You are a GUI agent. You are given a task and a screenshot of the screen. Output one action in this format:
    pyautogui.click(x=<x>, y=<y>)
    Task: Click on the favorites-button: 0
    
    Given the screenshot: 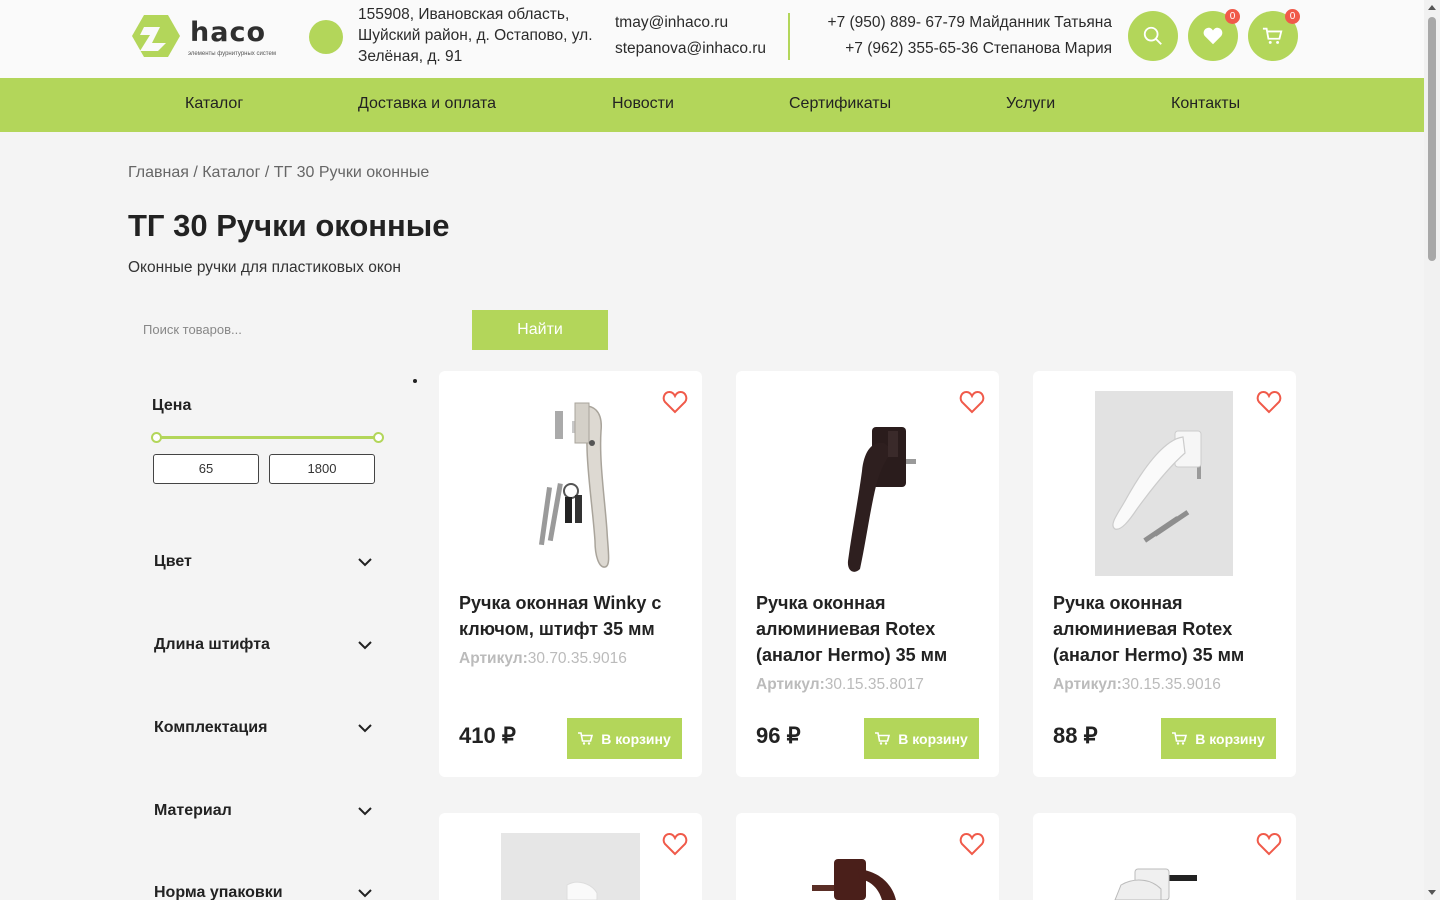 What is the action you would take?
    pyautogui.click(x=1214, y=35)
    